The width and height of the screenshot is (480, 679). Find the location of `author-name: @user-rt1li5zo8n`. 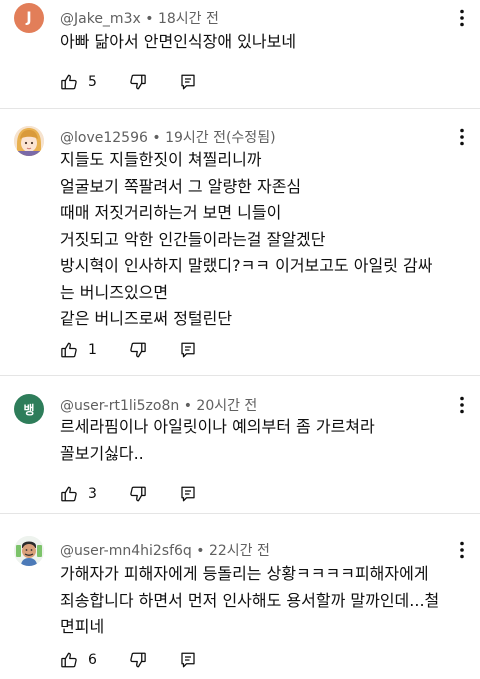

author-name: @user-rt1li5zo8n is located at coordinates (119, 406).